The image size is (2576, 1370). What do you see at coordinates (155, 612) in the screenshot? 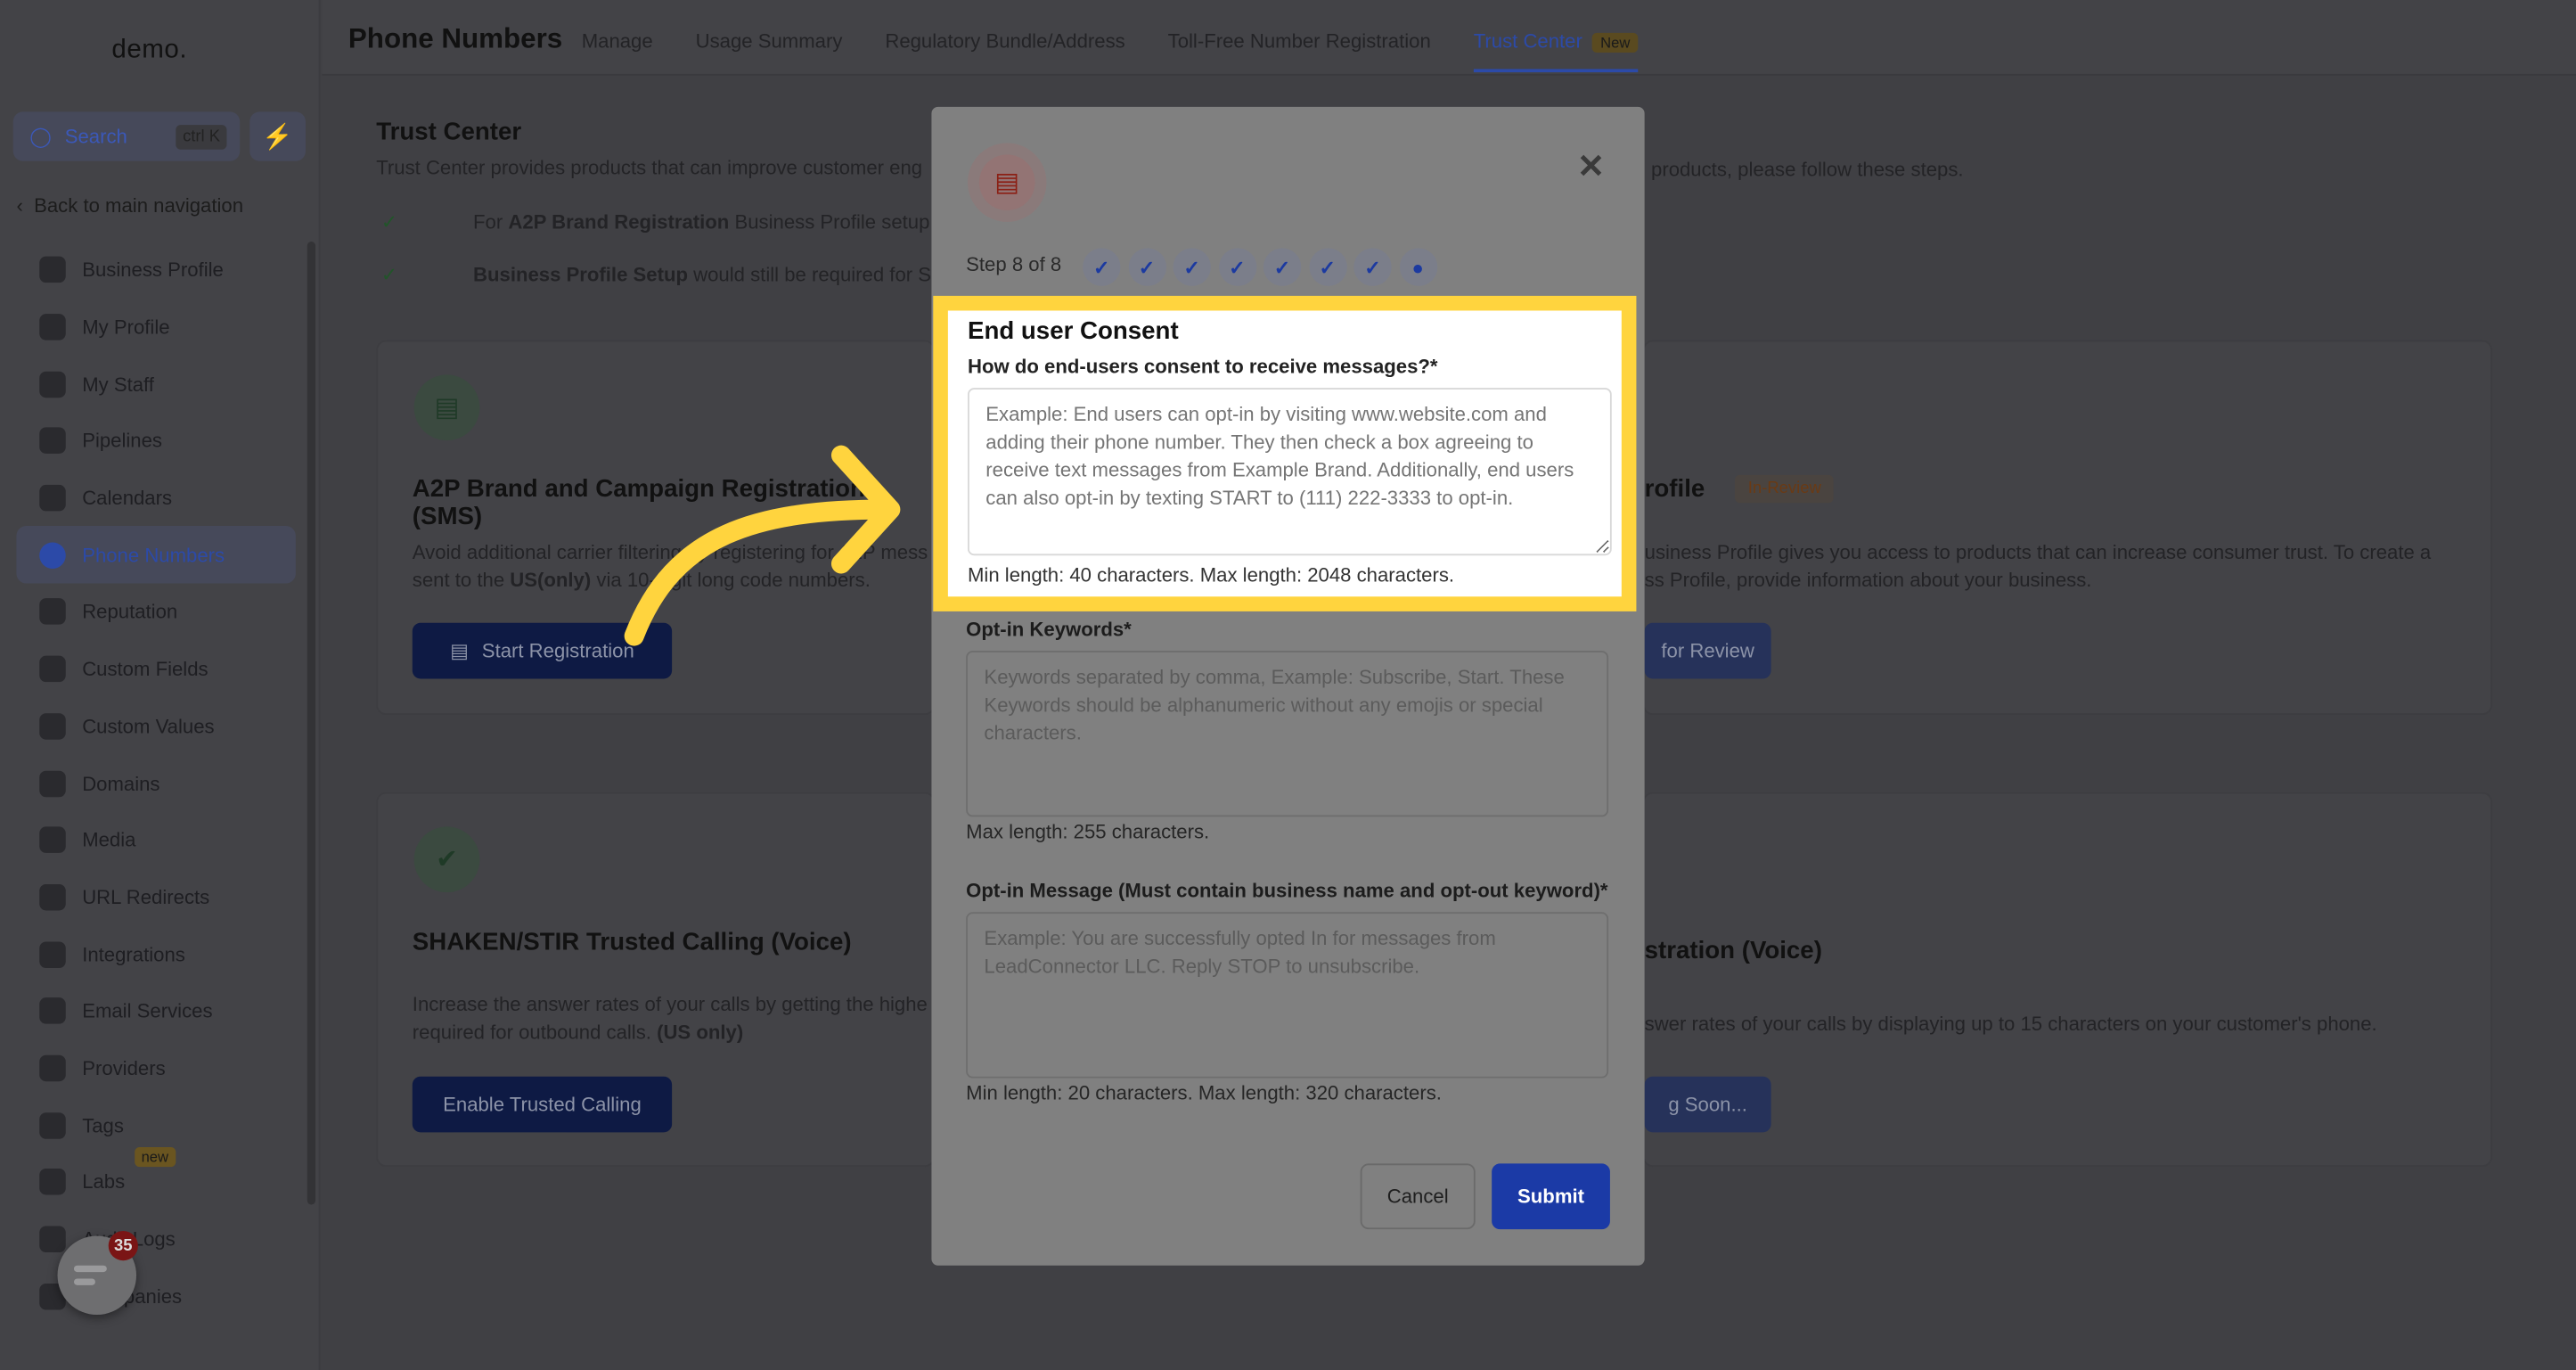
I see `sidebar-item-reputation: Reputation` at bounding box center [155, 612].